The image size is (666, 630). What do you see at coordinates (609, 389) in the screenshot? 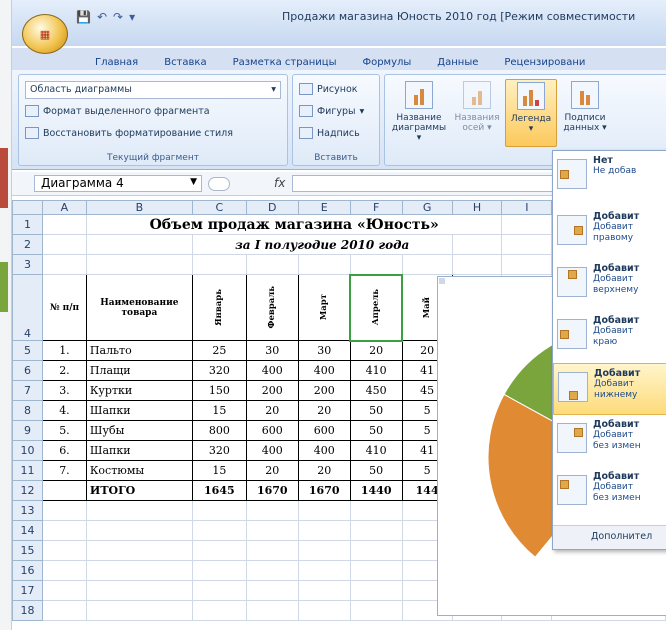
I see `legend-option-4: Добавит Добавит нижнему` at bounding box center [609, 389].